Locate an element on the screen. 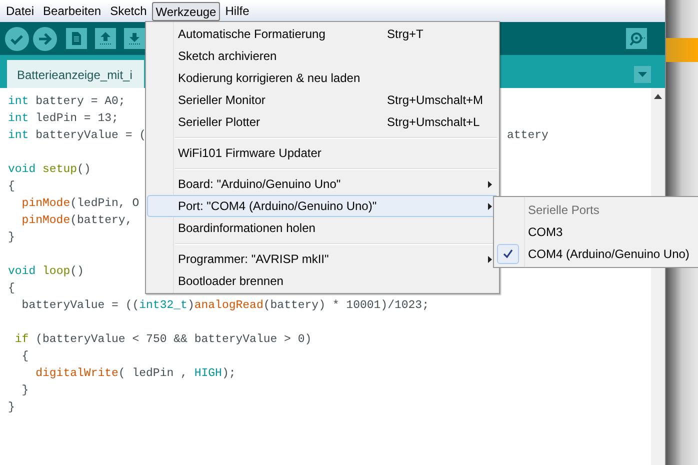  code-line: void setup() is located at coordinates (49, 169).